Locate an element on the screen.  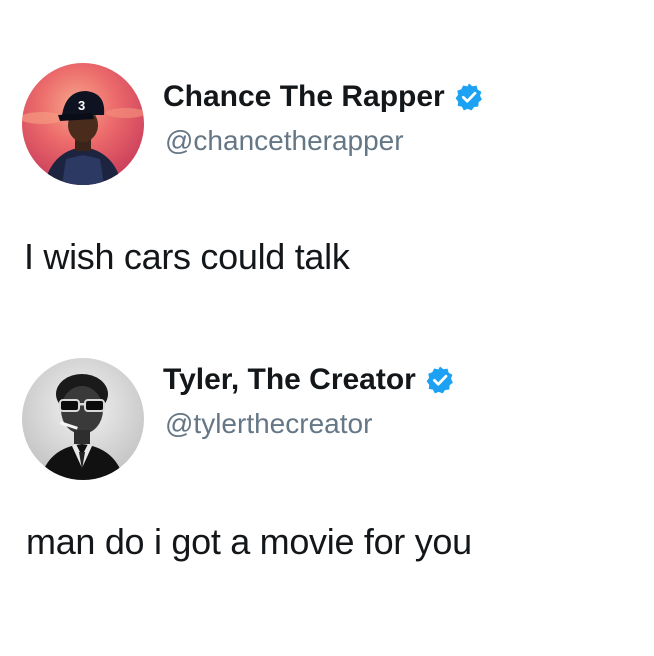
name-row: Tyler, The Creator is located at coordinates (309, 380).